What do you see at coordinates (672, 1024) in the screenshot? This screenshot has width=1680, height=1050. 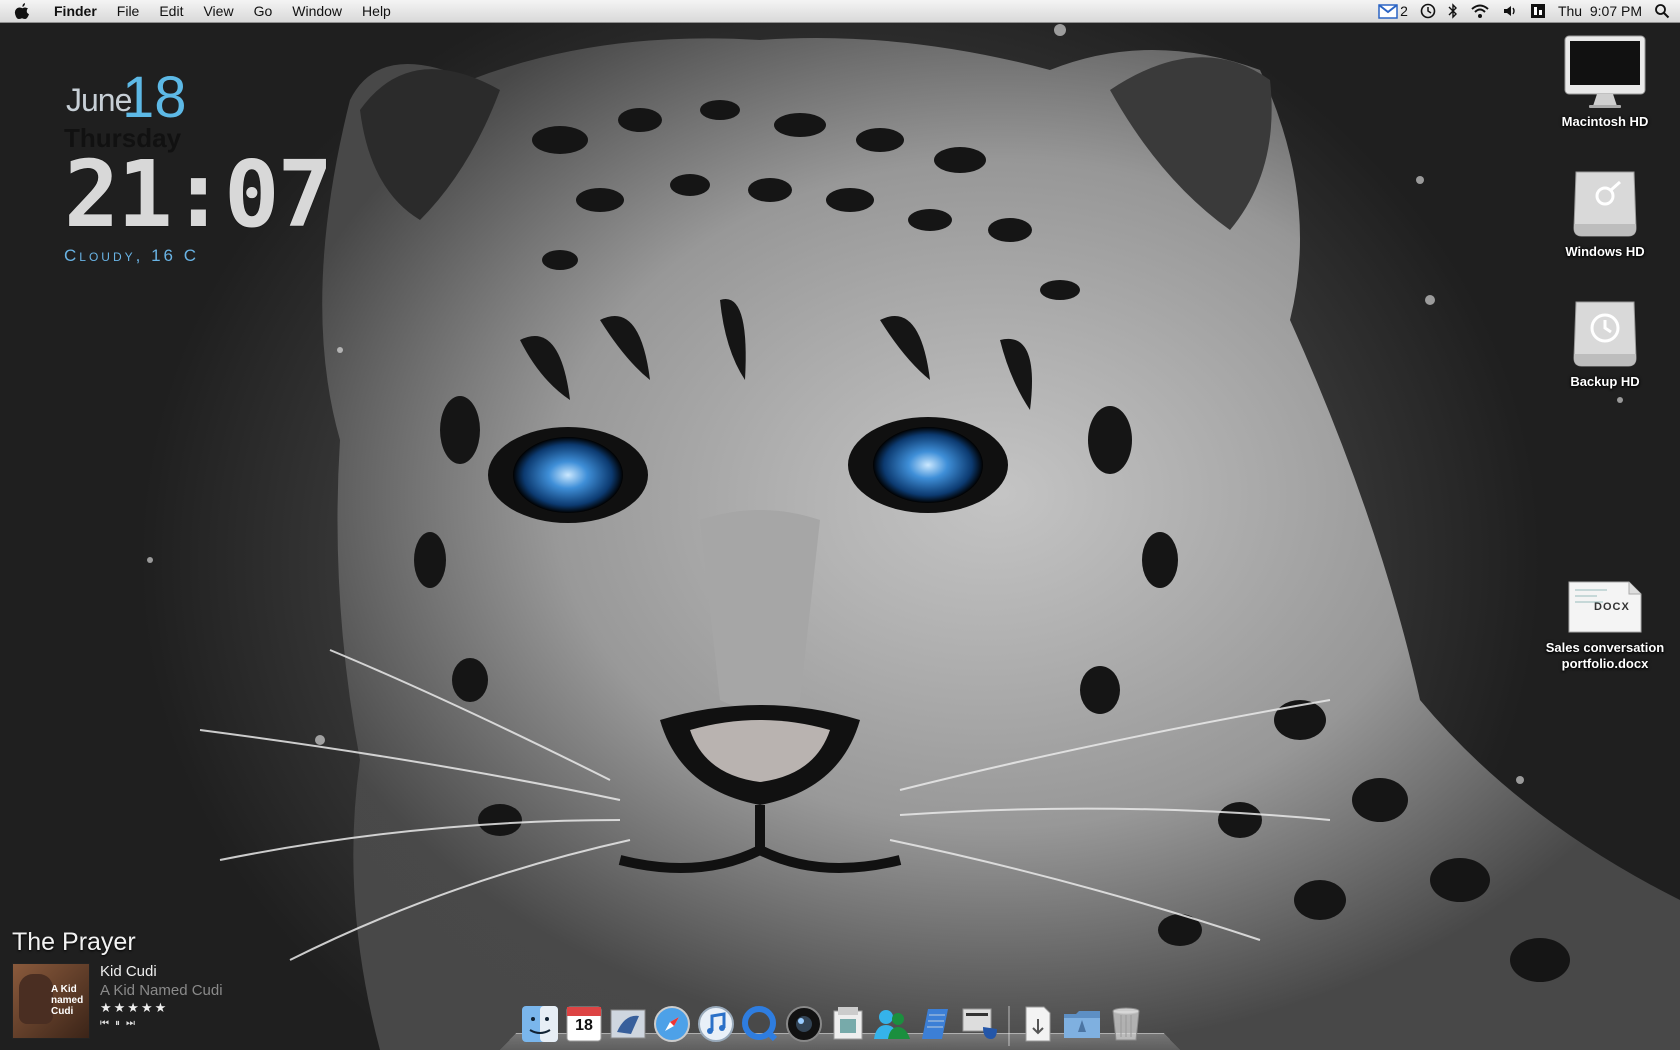 I see `safari-icon` at bounding box center [672, 1024].